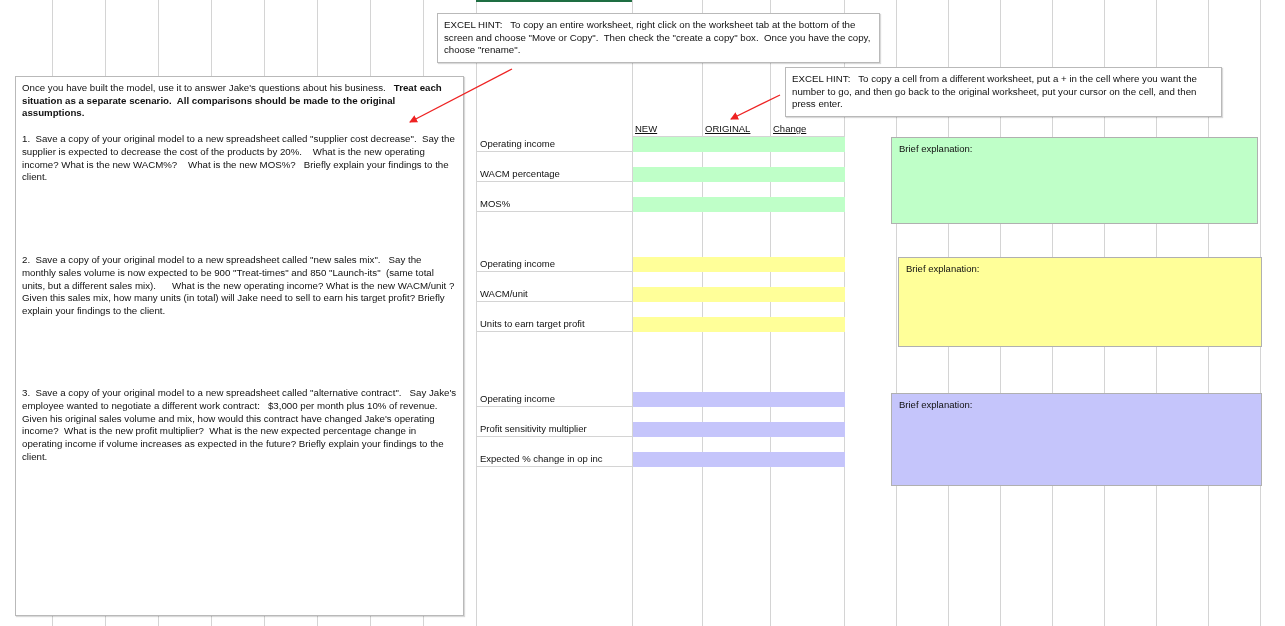 Image resolution: width=1285 pixels, height=626 pixels. I want to click on row-label: WACM percentage, so click(555, 174).